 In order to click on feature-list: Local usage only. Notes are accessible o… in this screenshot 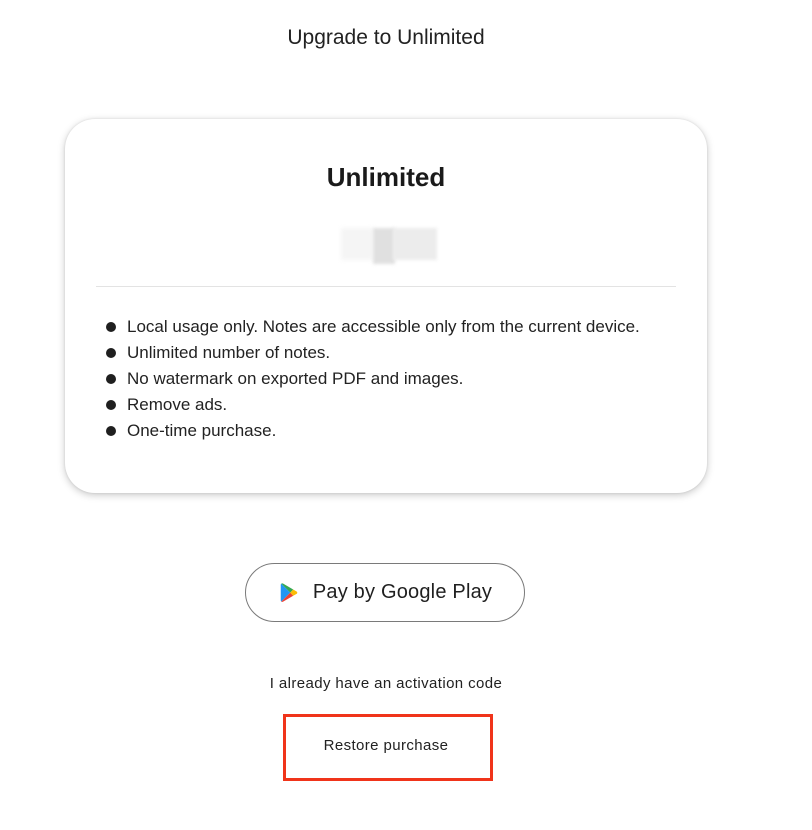, I will do `click(385, 379)`.